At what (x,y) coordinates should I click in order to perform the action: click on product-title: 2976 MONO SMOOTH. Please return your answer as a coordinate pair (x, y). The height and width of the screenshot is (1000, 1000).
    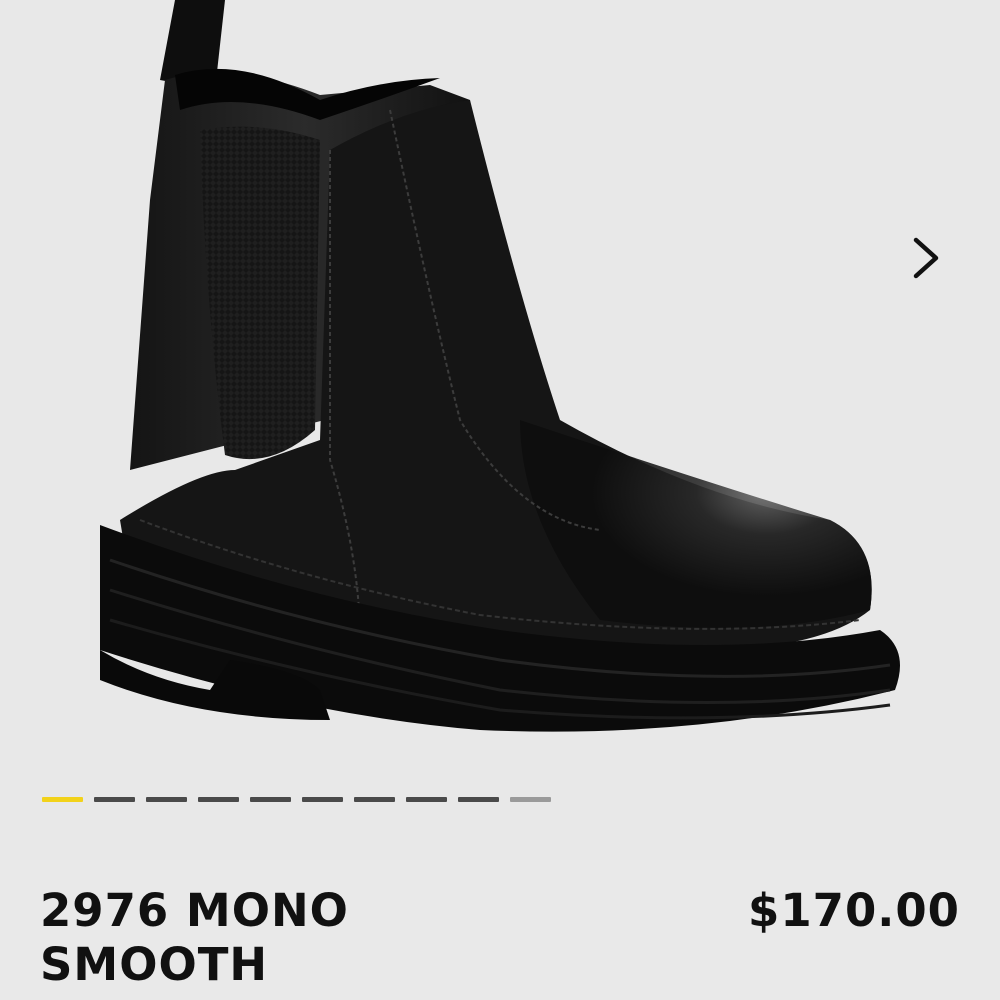
    Looking at the image, I should click on (300, 938).